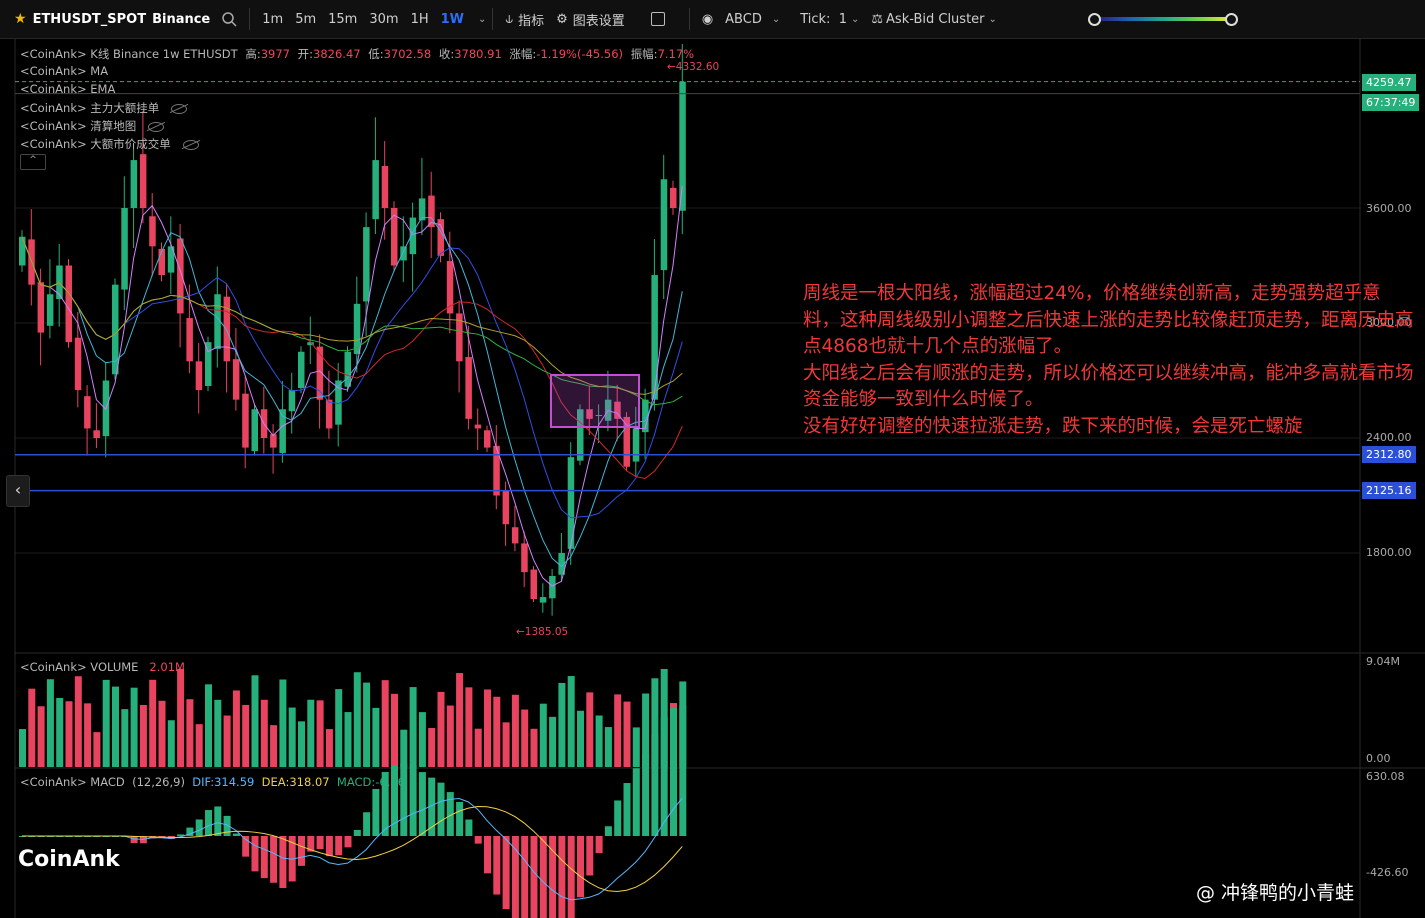 This screenshot has height=918, width=1425. What do you see at coordinates (353, 718) in the screenshot?
I see `volume-bars` at bounding box center [353, 718].